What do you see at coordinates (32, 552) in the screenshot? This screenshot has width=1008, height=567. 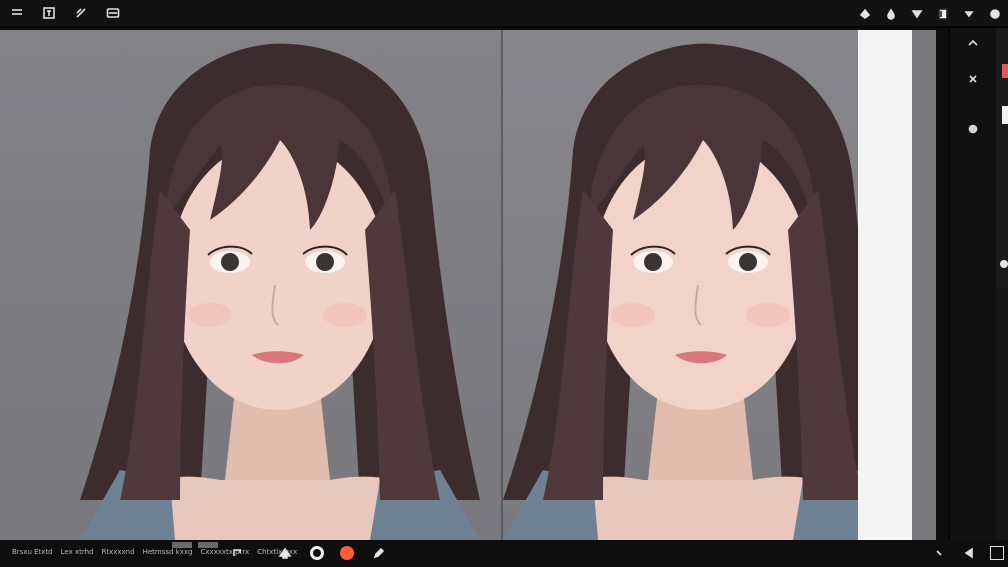 I see `status-item: Brsxu Etxtd` at bounding box center [32, 552].